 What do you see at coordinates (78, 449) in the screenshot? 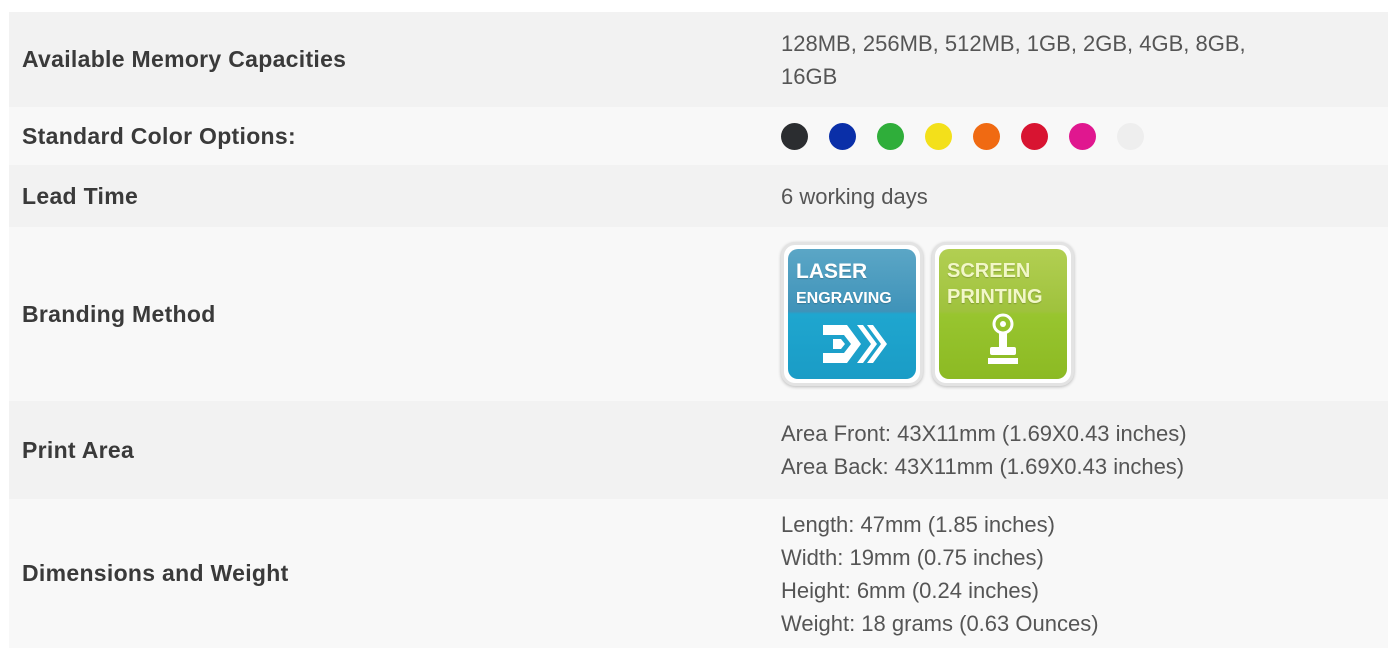
I see `spec-label: Print Area` at bounding box center [78, 449].